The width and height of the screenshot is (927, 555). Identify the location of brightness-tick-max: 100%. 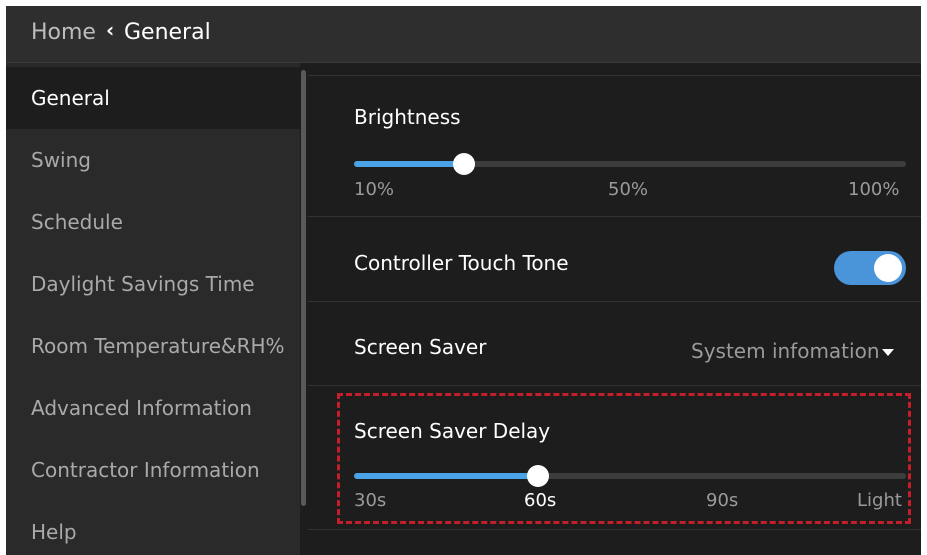
(874, 189).